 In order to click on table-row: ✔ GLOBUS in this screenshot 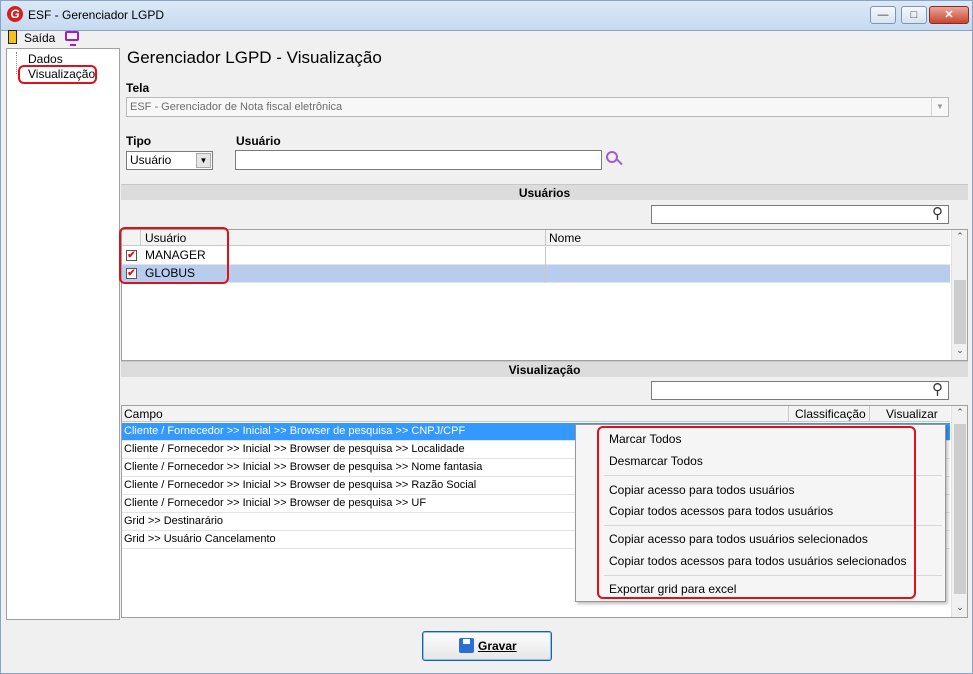, I will do `click(536, 274)`.